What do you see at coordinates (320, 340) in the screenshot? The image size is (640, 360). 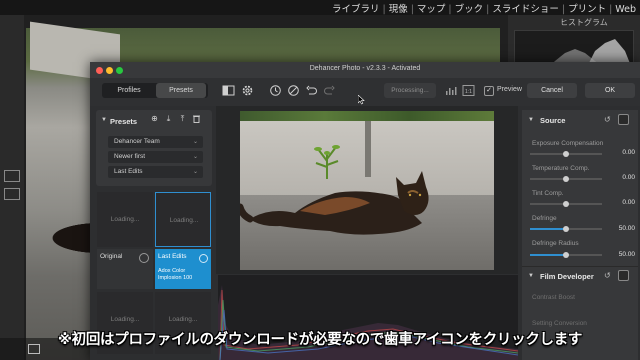 I see `video-caption: ※初回はプロファイルのダウンロードが必要なので歯車アイコンをクリックします` at bounding box center [320, 340].